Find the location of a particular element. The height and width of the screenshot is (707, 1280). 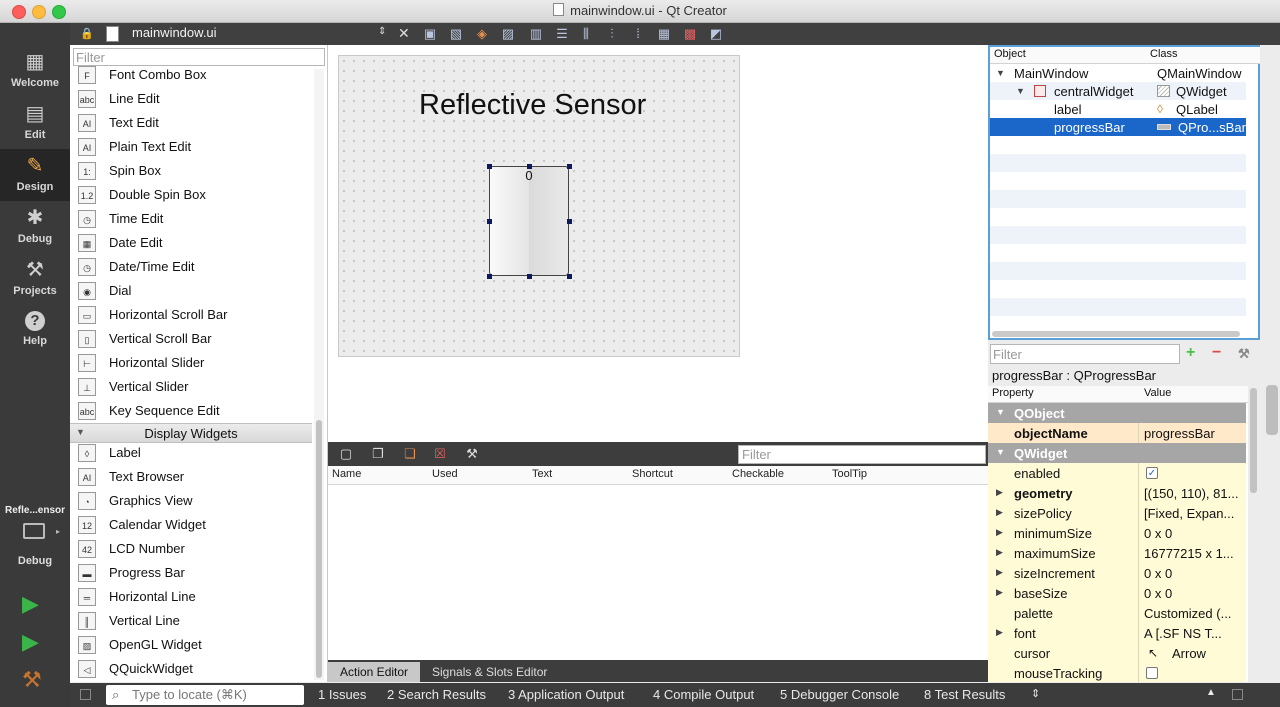

column-header: Text is located at coordinates (542, 474).